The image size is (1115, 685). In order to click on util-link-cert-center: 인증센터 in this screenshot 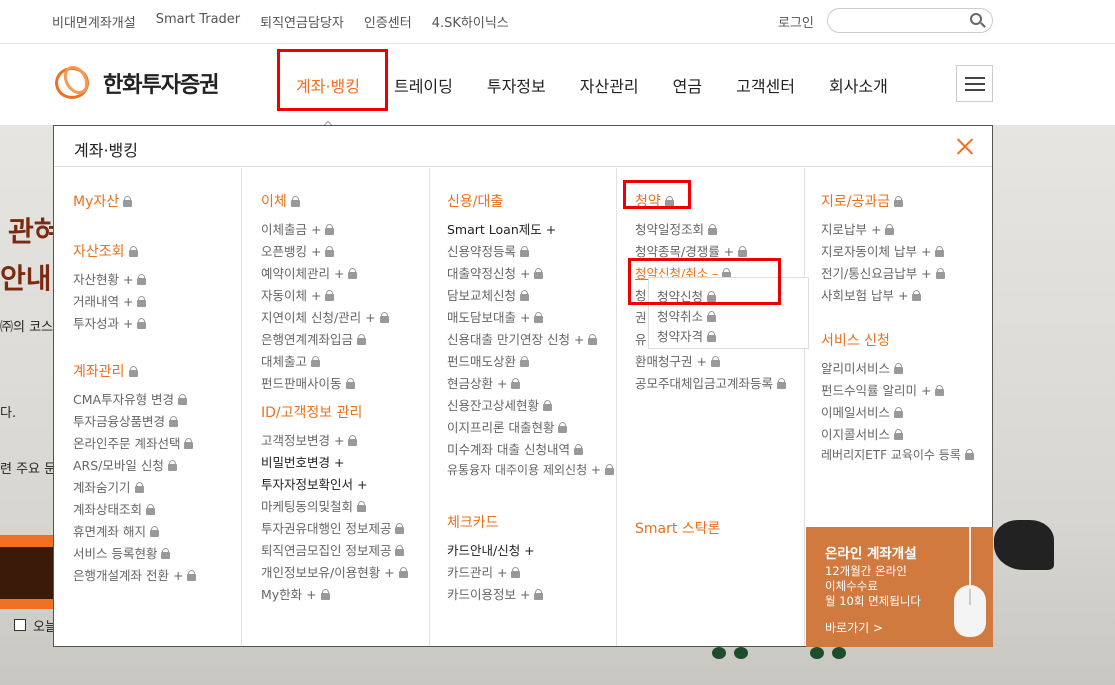, I will do `click(388, 21)`.